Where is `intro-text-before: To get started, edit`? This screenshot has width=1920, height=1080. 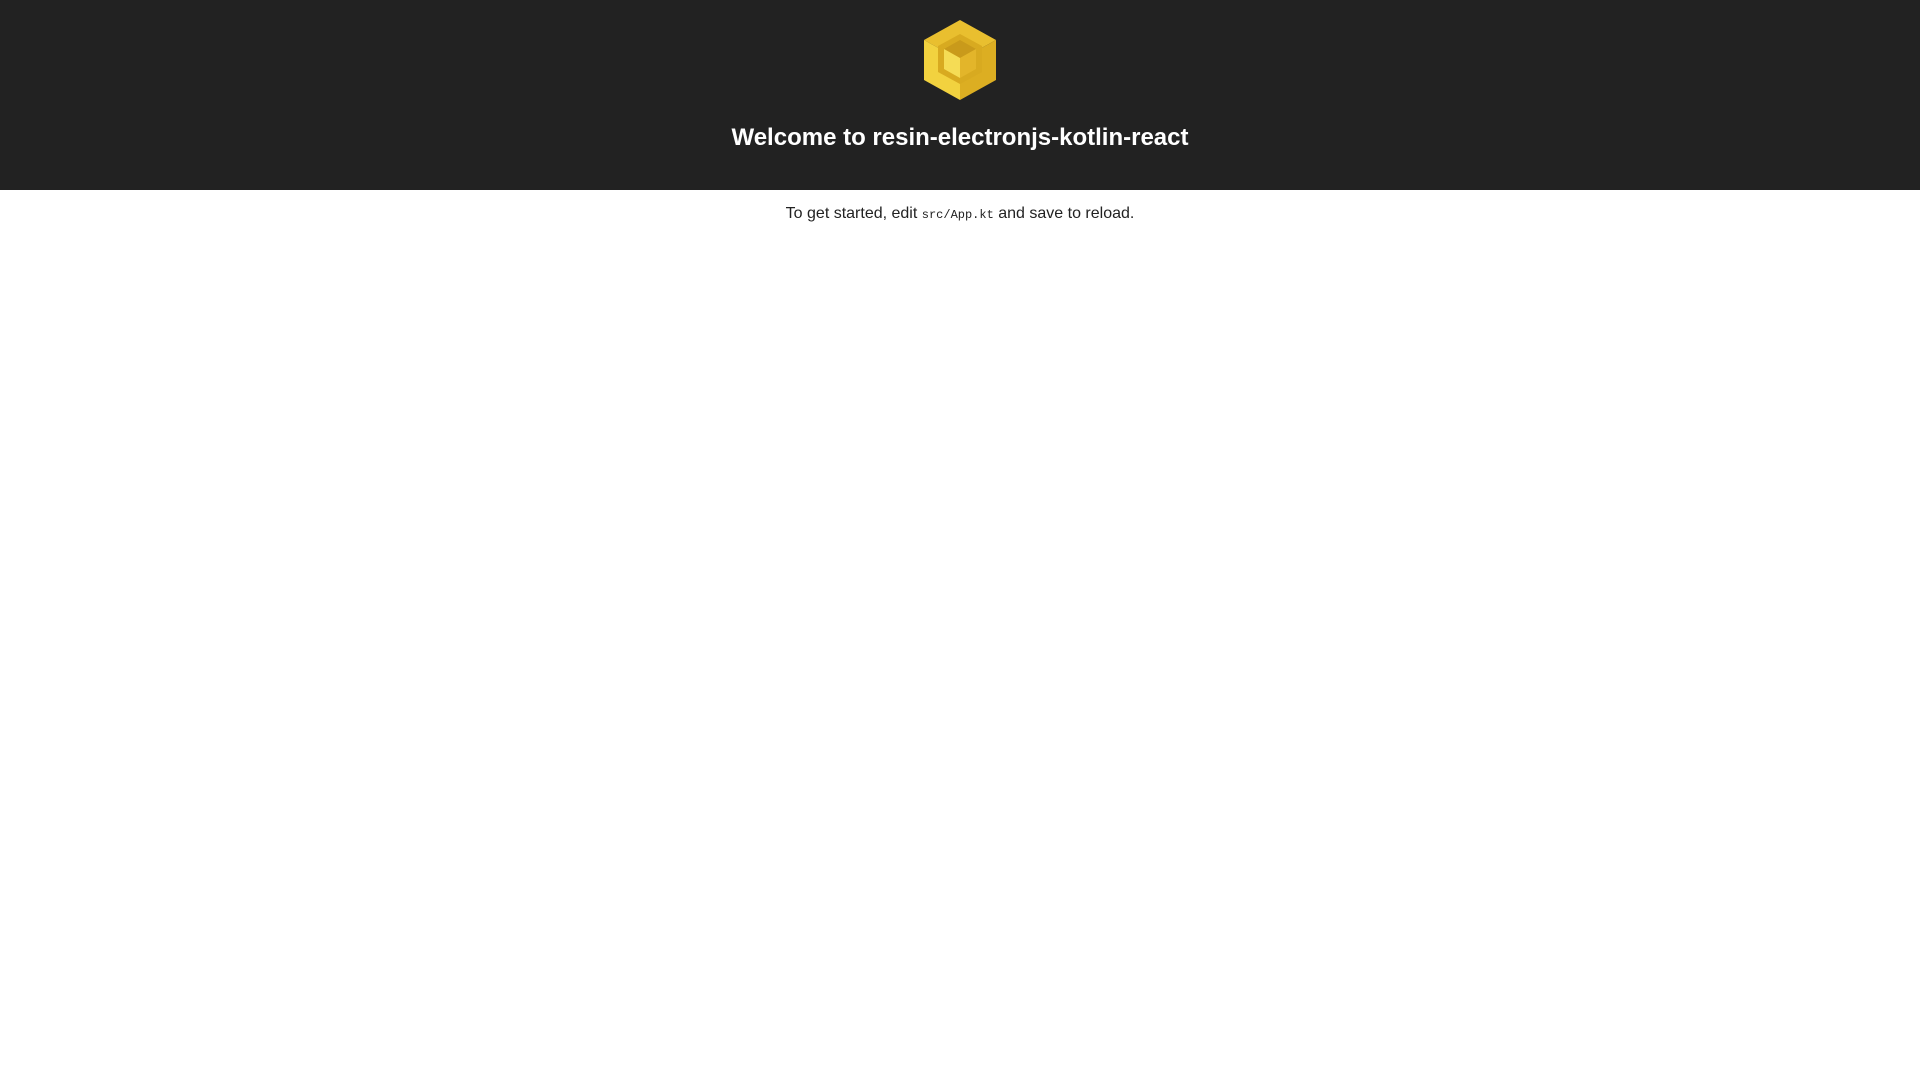
intro-text-before: To get started, edit is located at coordinates (851, 213).